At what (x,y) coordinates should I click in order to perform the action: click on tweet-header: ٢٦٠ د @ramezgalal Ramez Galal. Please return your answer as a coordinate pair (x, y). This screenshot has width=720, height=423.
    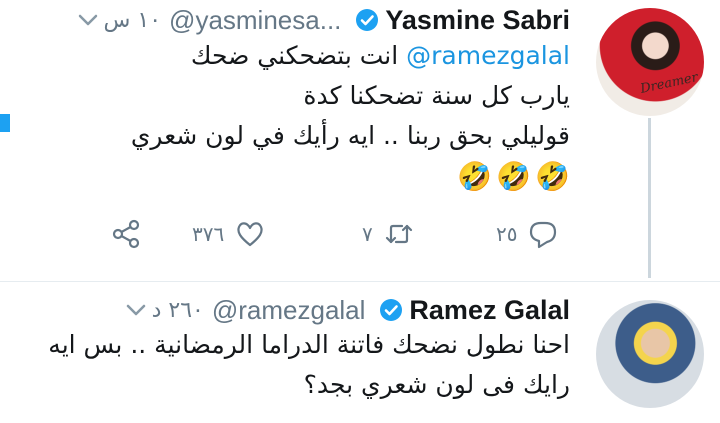
    Looking at the image, I should click on (348, 310).